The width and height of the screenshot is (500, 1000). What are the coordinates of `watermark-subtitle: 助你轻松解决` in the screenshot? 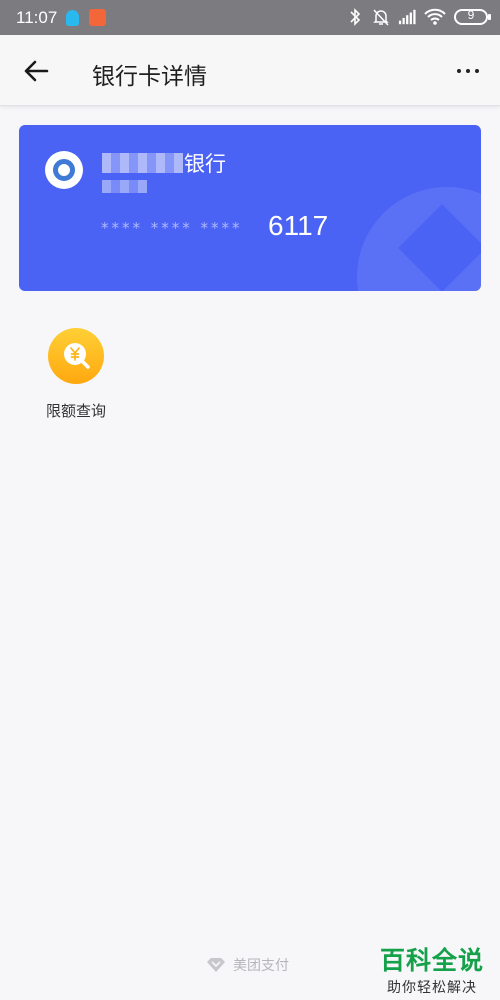 It's located at (432, 988).